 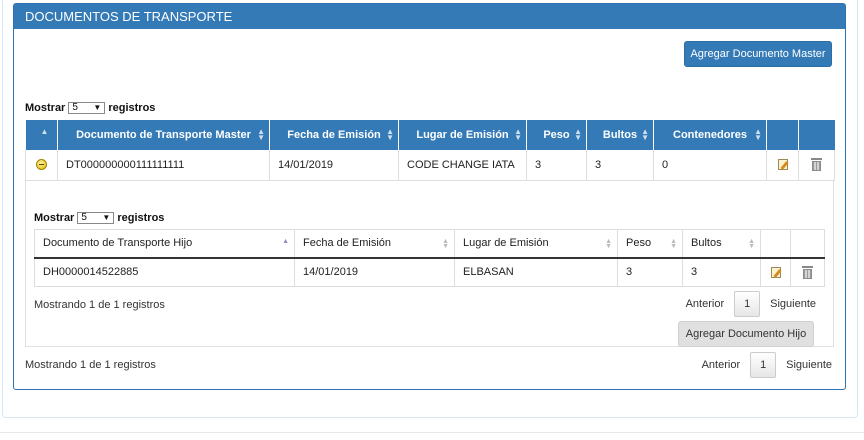 What do you see at coordinates (87, 108) in the screenshot?
I see `master-length-select: 5 ▼` at bounding box center [87, 108].